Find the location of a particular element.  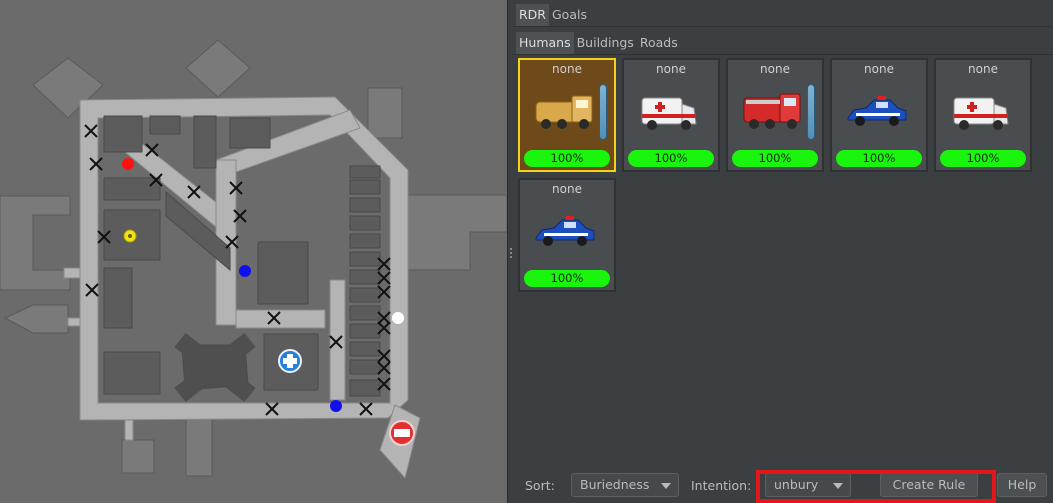

sort-value: Buriedness is located at coordinates (615, 484).